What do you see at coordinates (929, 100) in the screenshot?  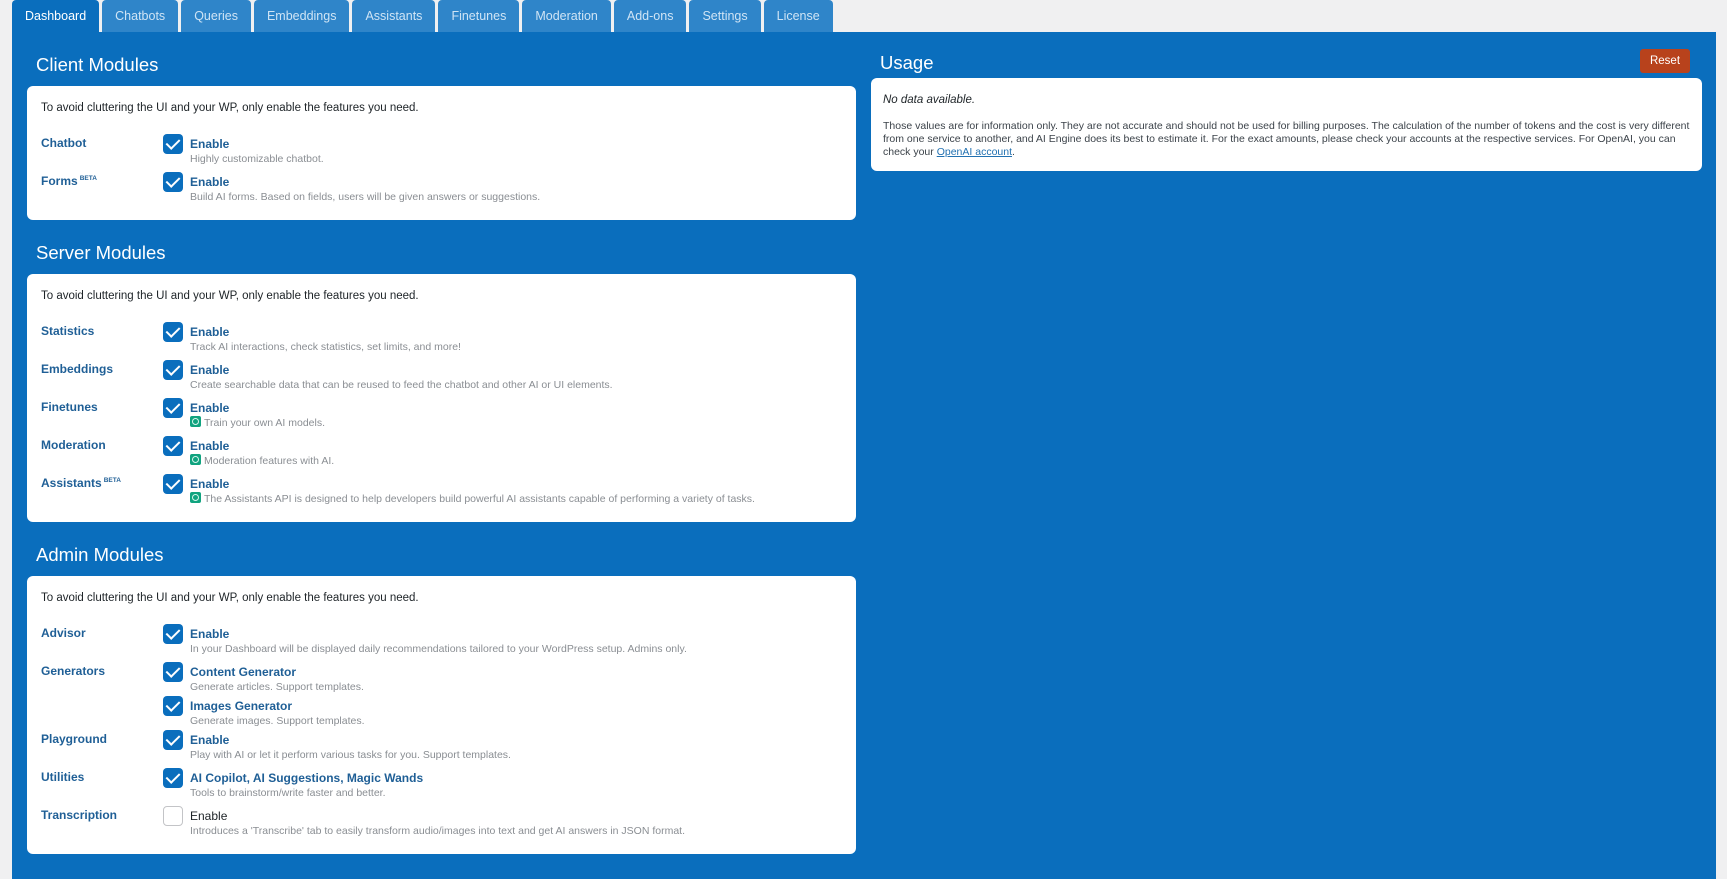 I see `usage-no-data: No data available.` at bounding box center [929, 100].